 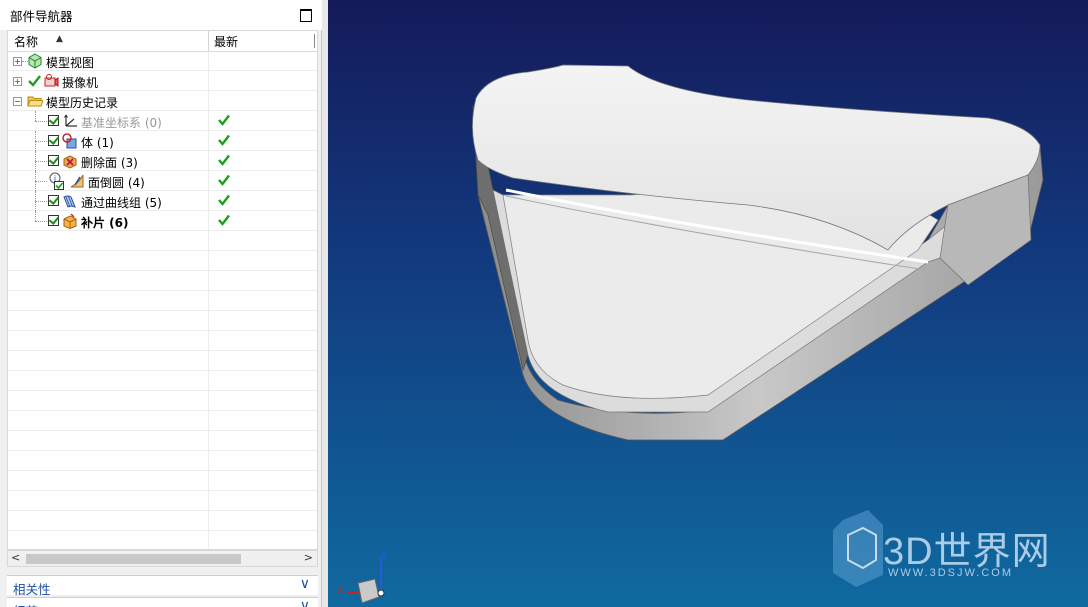 I want to click on scroll-right-icon: >, so click(x=308, y=557).